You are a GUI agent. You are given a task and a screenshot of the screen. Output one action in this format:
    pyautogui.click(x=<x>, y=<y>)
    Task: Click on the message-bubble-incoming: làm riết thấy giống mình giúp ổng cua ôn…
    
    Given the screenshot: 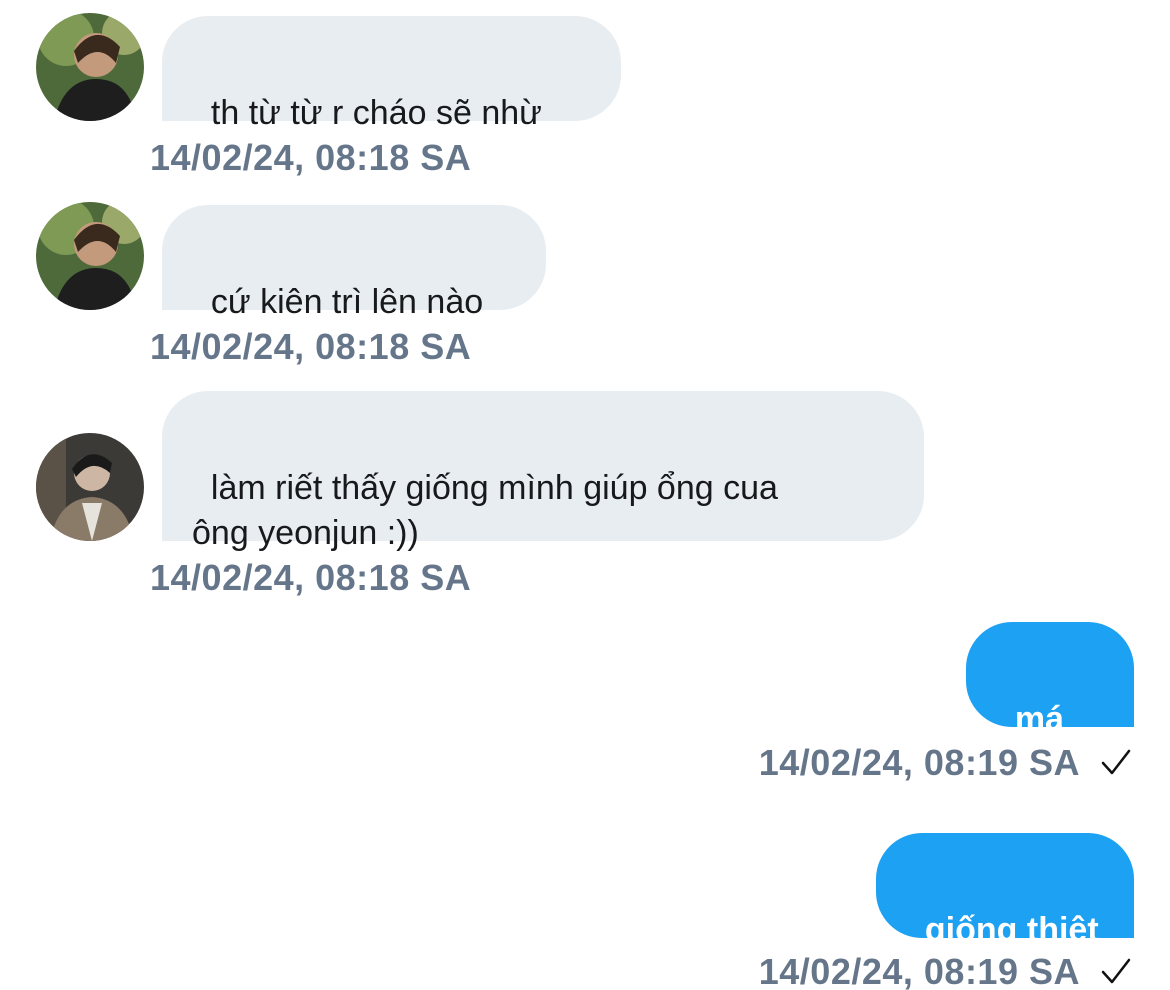 What is the action you would take?
    pyautogui.click(x=543, y=471)
    